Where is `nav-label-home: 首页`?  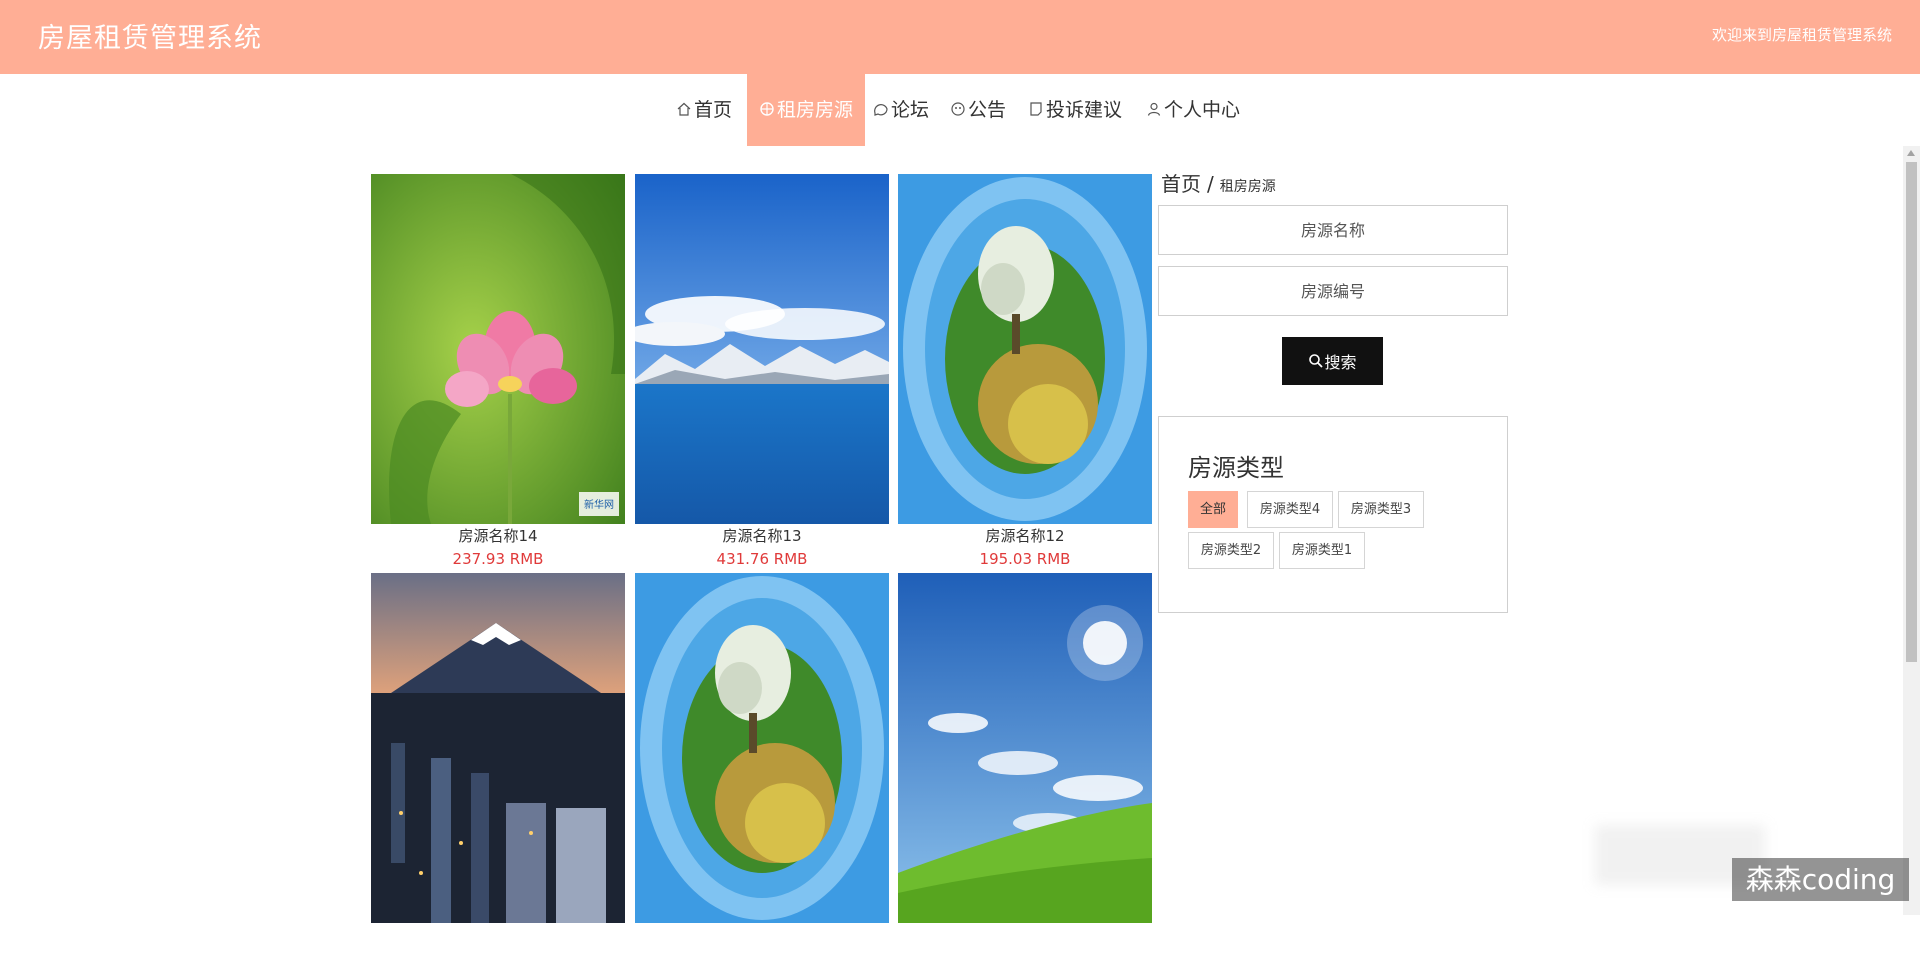 nav-label-home: 首页 is located at coordinates (713, 110).